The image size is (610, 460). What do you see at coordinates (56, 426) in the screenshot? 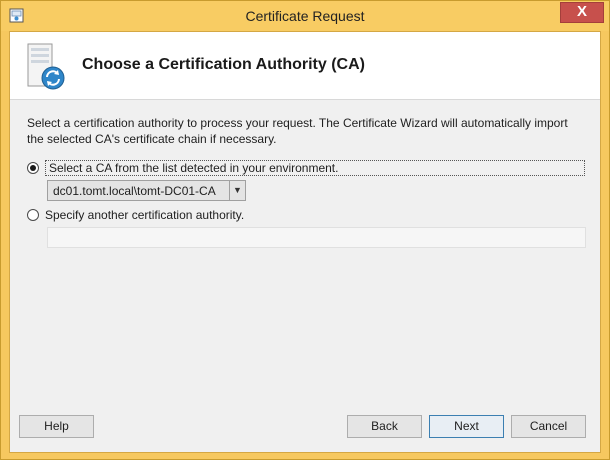
I see `help-button: Help` at bounding box center [56, 426].